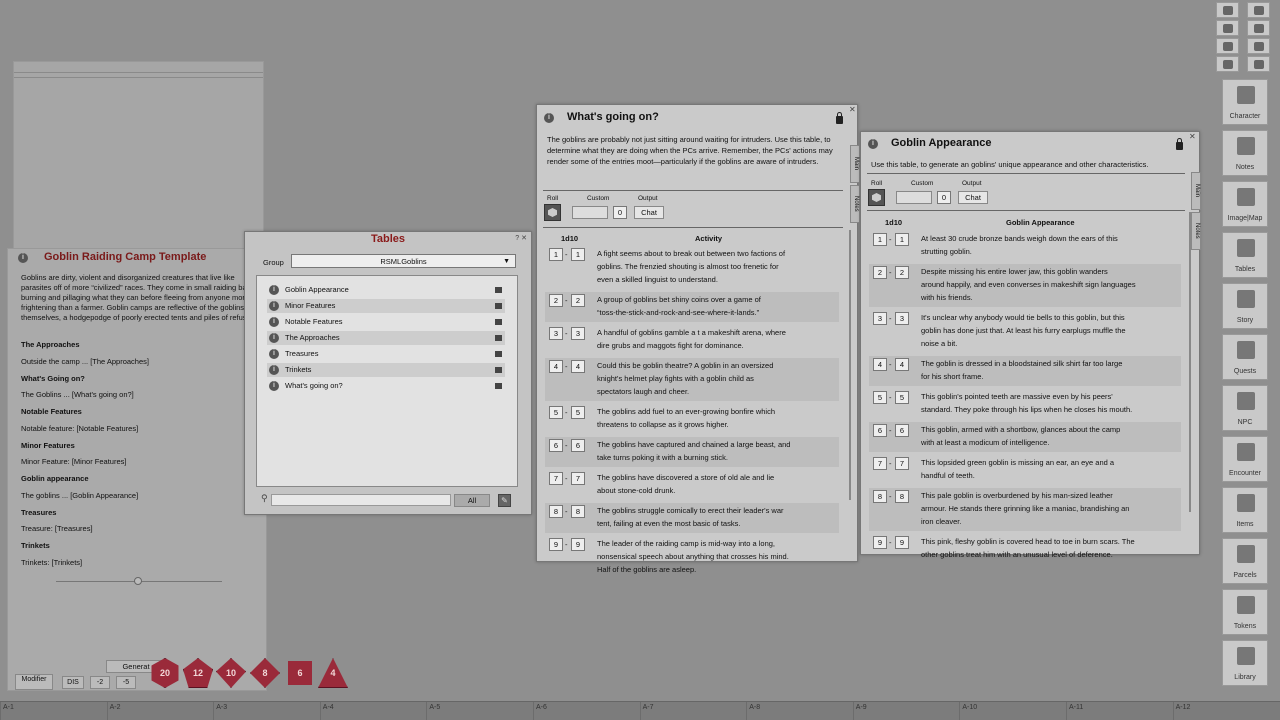  I want to click on list-item: i Notable Features, so click(386, 322).